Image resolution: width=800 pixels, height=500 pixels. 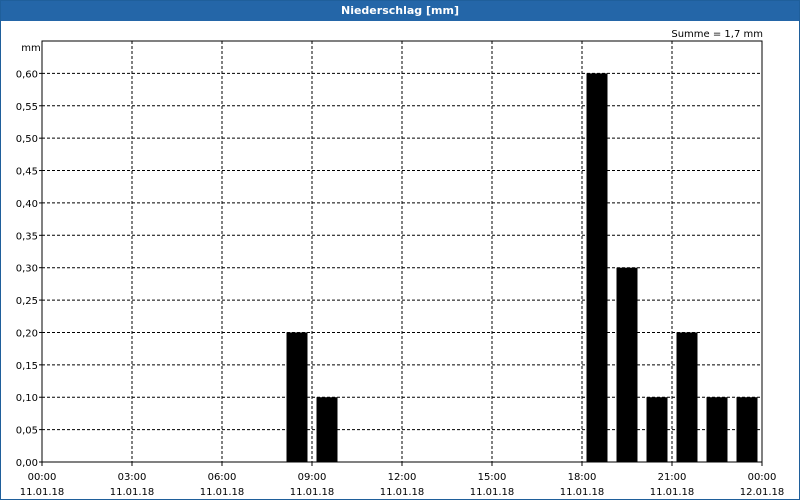 I want to click on y-tick-label: 0,50, so click(x=27, y=139).